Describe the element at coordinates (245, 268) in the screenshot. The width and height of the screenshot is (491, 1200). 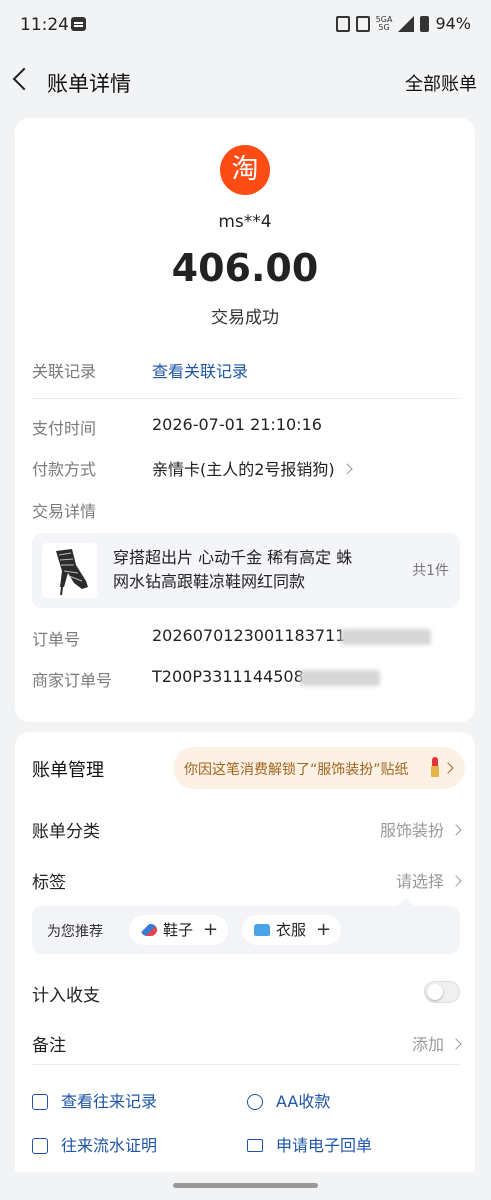
I see `transaction-amount: 406.00` at that location.